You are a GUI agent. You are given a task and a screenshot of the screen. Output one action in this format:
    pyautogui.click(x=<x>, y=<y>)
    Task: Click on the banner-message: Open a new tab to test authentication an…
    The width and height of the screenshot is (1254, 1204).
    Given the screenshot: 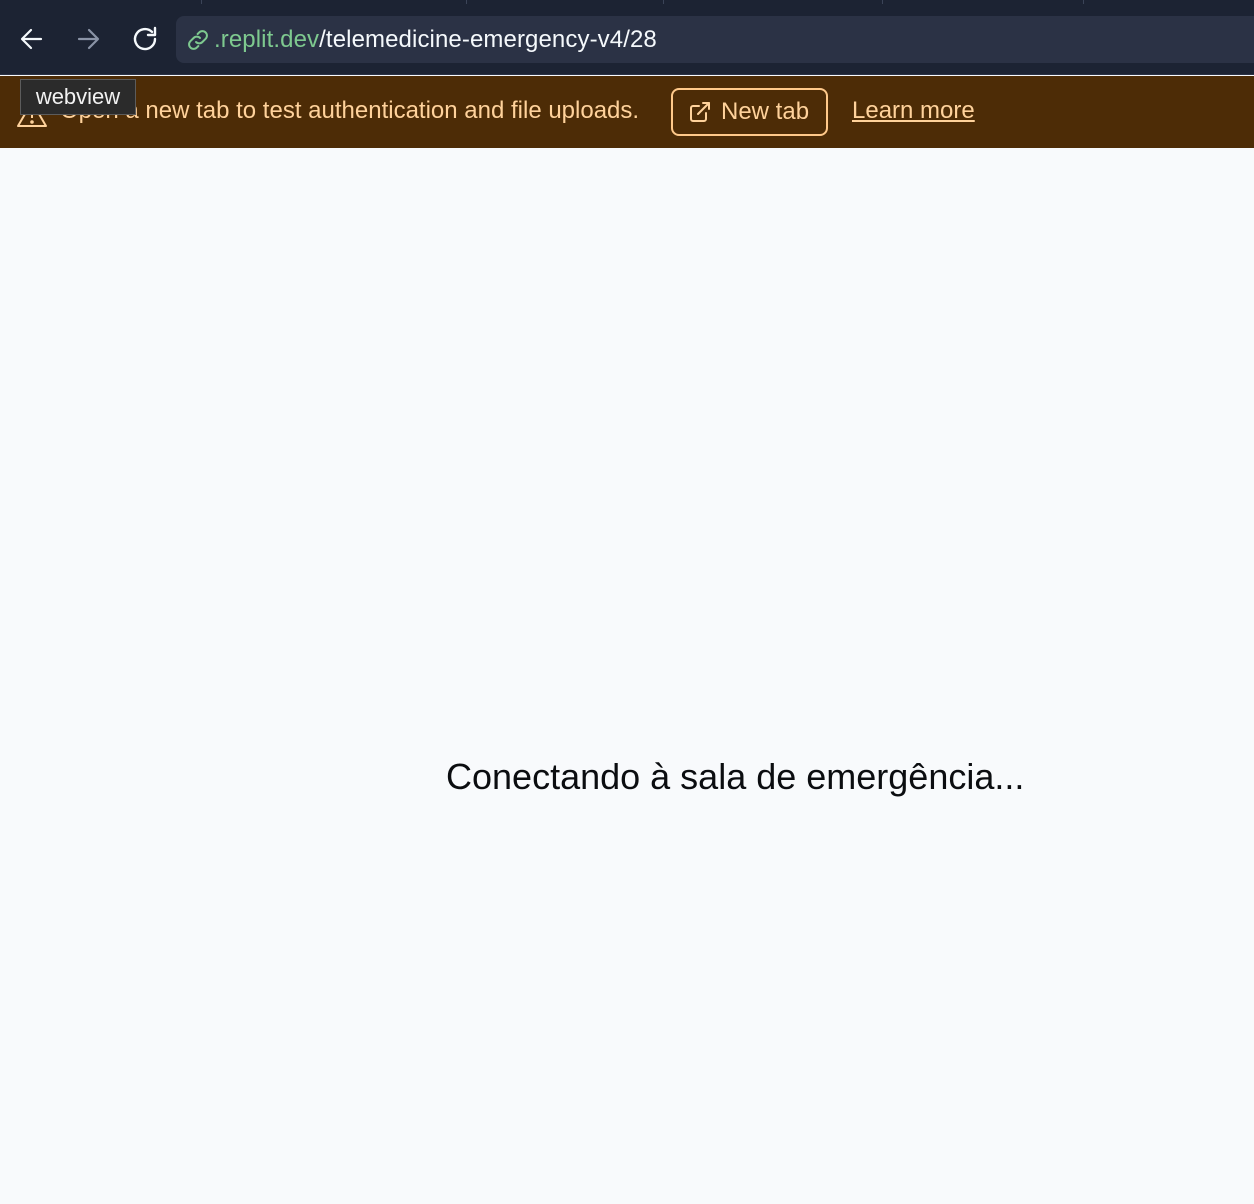 What is the action you would take?
    pyautogui.click(x=350, y=110)
    